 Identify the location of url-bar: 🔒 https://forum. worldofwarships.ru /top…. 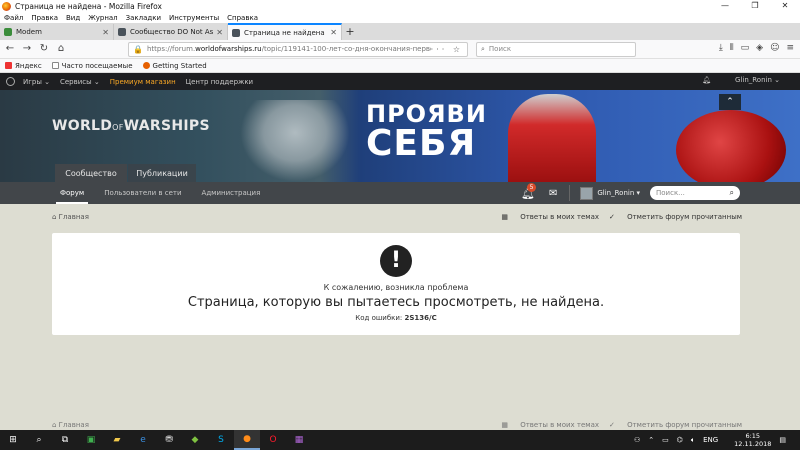
(298, 49).